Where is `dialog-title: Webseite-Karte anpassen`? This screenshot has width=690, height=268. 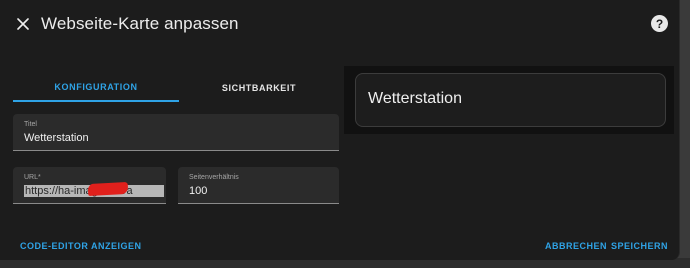
dialog-title: Webseite-Karte anpassen is located at coordinates (140, 23).